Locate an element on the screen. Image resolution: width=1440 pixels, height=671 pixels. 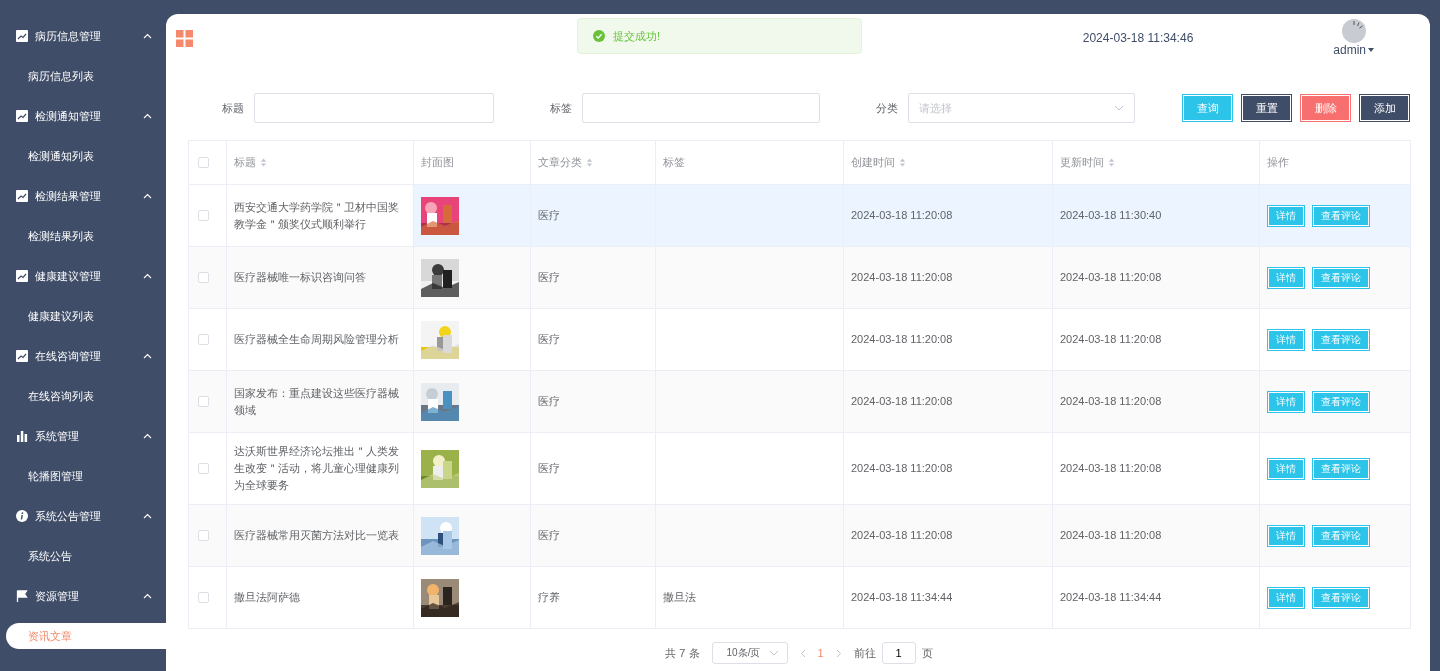
caret-icon is located at coordinates (1371, 50).